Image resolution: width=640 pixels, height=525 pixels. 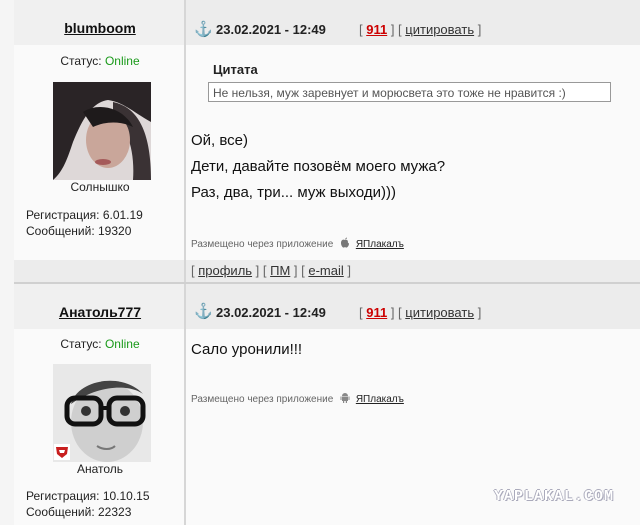 I want to click on email-link: e-mail, so click(x=325, y=270).